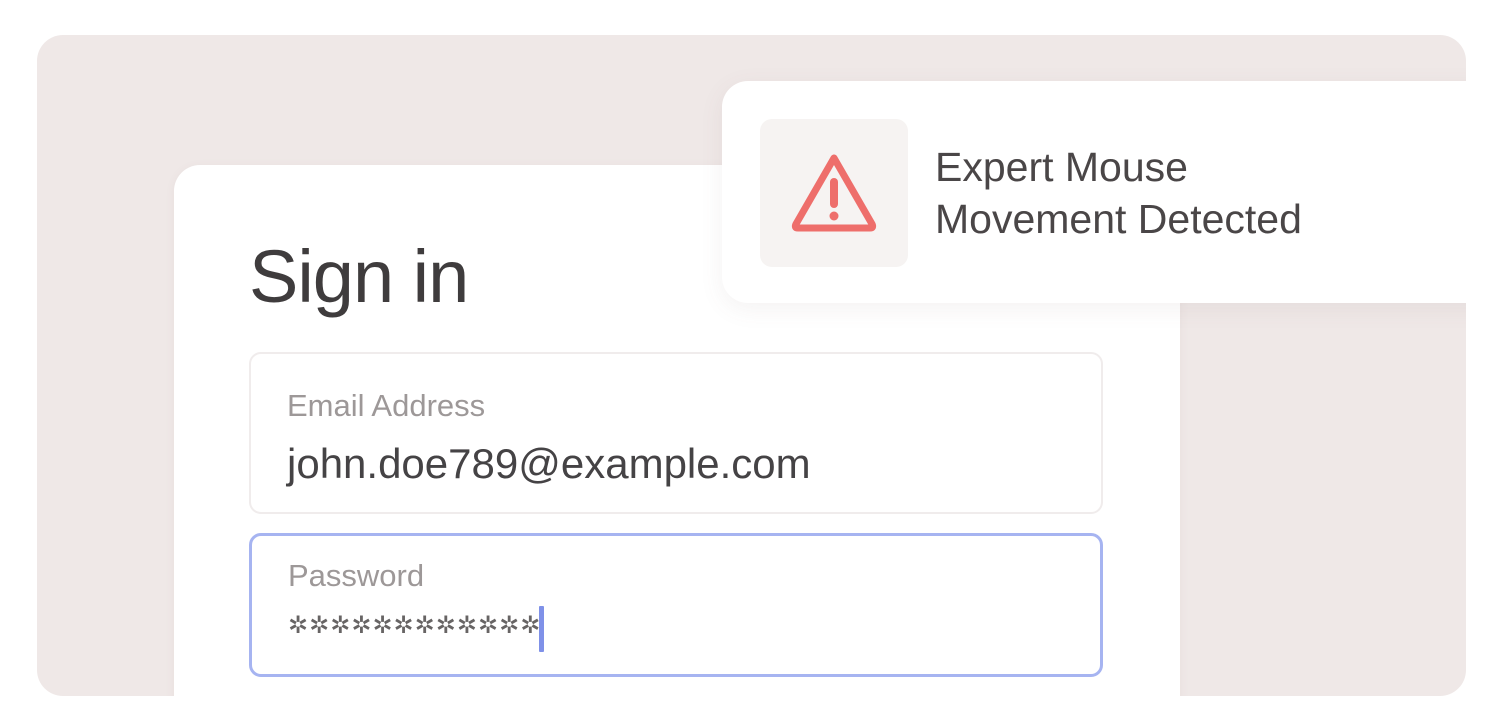 This screenshot has height=716, width=1508. I want to click on toast-icon-container, so click(834, 193).